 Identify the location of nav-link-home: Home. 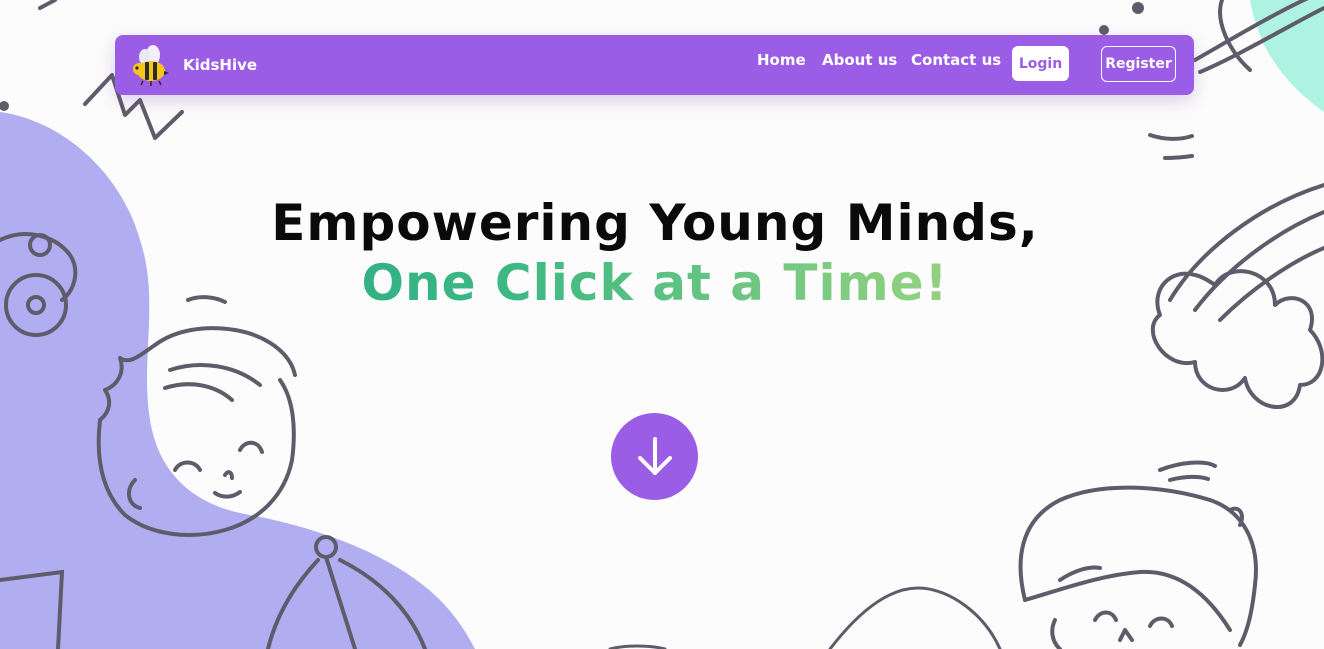
(781, 60).